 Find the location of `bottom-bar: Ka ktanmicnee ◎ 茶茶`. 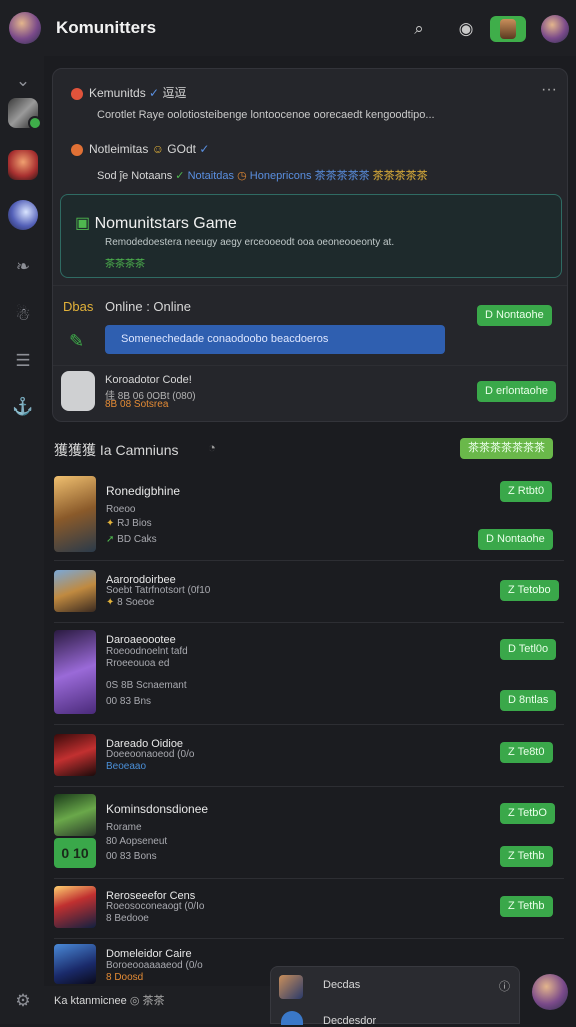

bottom-bar: Ka ktanmicnee ◎ 茶茶 is located at coordinates (157, 1005).